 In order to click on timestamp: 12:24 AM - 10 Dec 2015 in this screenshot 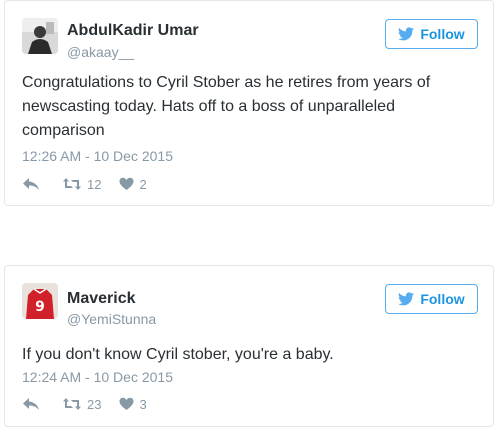, I will do `click(97, 377)`.